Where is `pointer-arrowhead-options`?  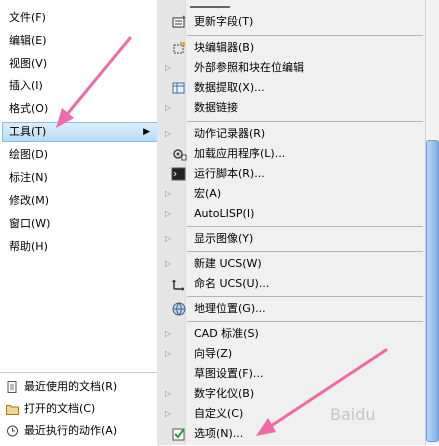
pointer-arrowhead-options is located at coordinates (266, 427).